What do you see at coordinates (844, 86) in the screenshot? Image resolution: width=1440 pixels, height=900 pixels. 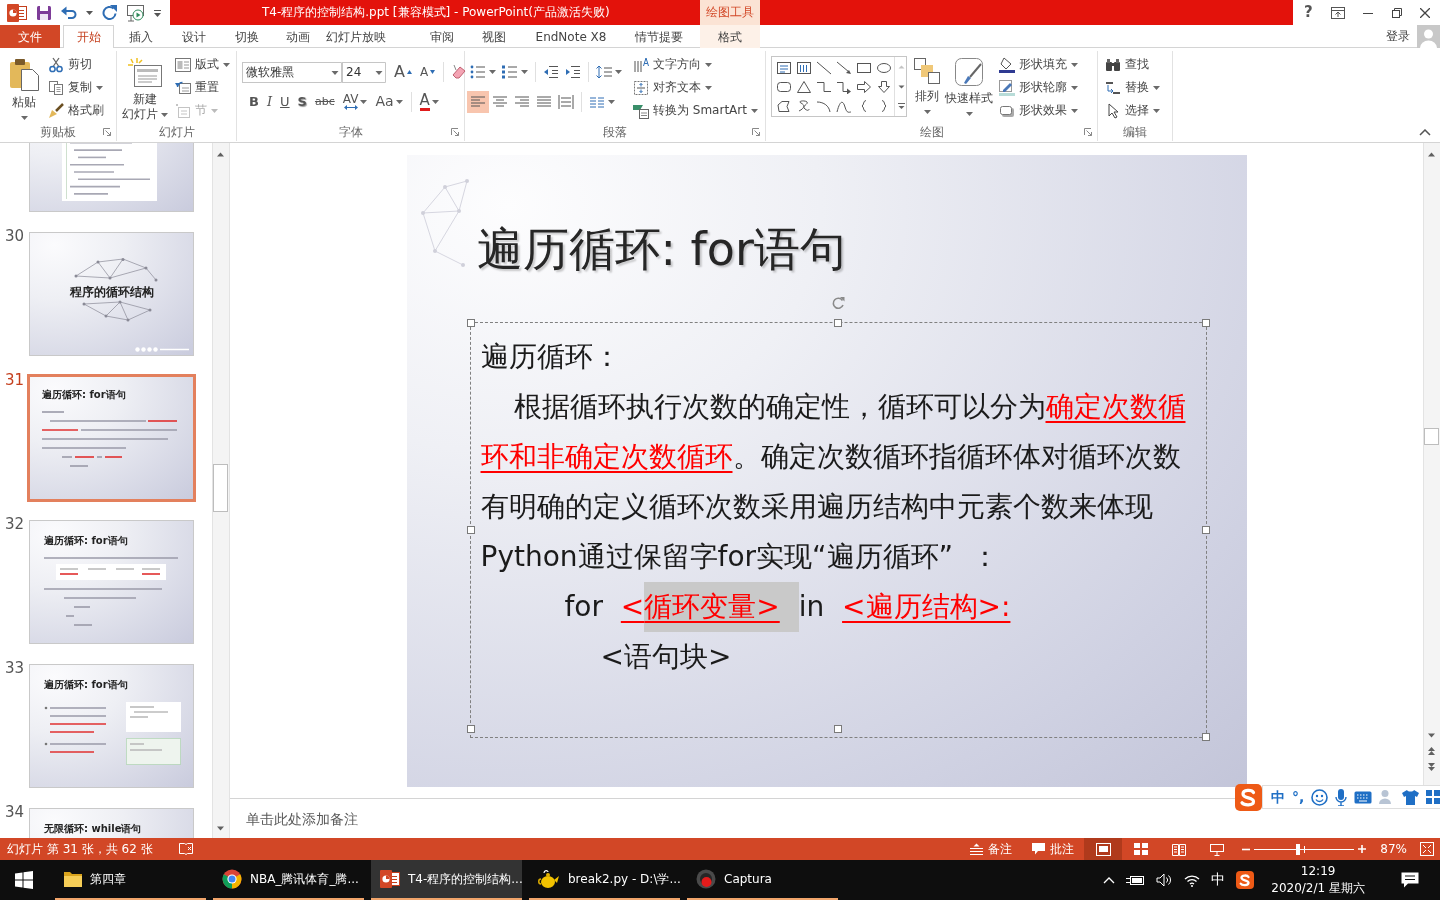 I see `elbow-arrow-icon` at bounding box center [844, 86].